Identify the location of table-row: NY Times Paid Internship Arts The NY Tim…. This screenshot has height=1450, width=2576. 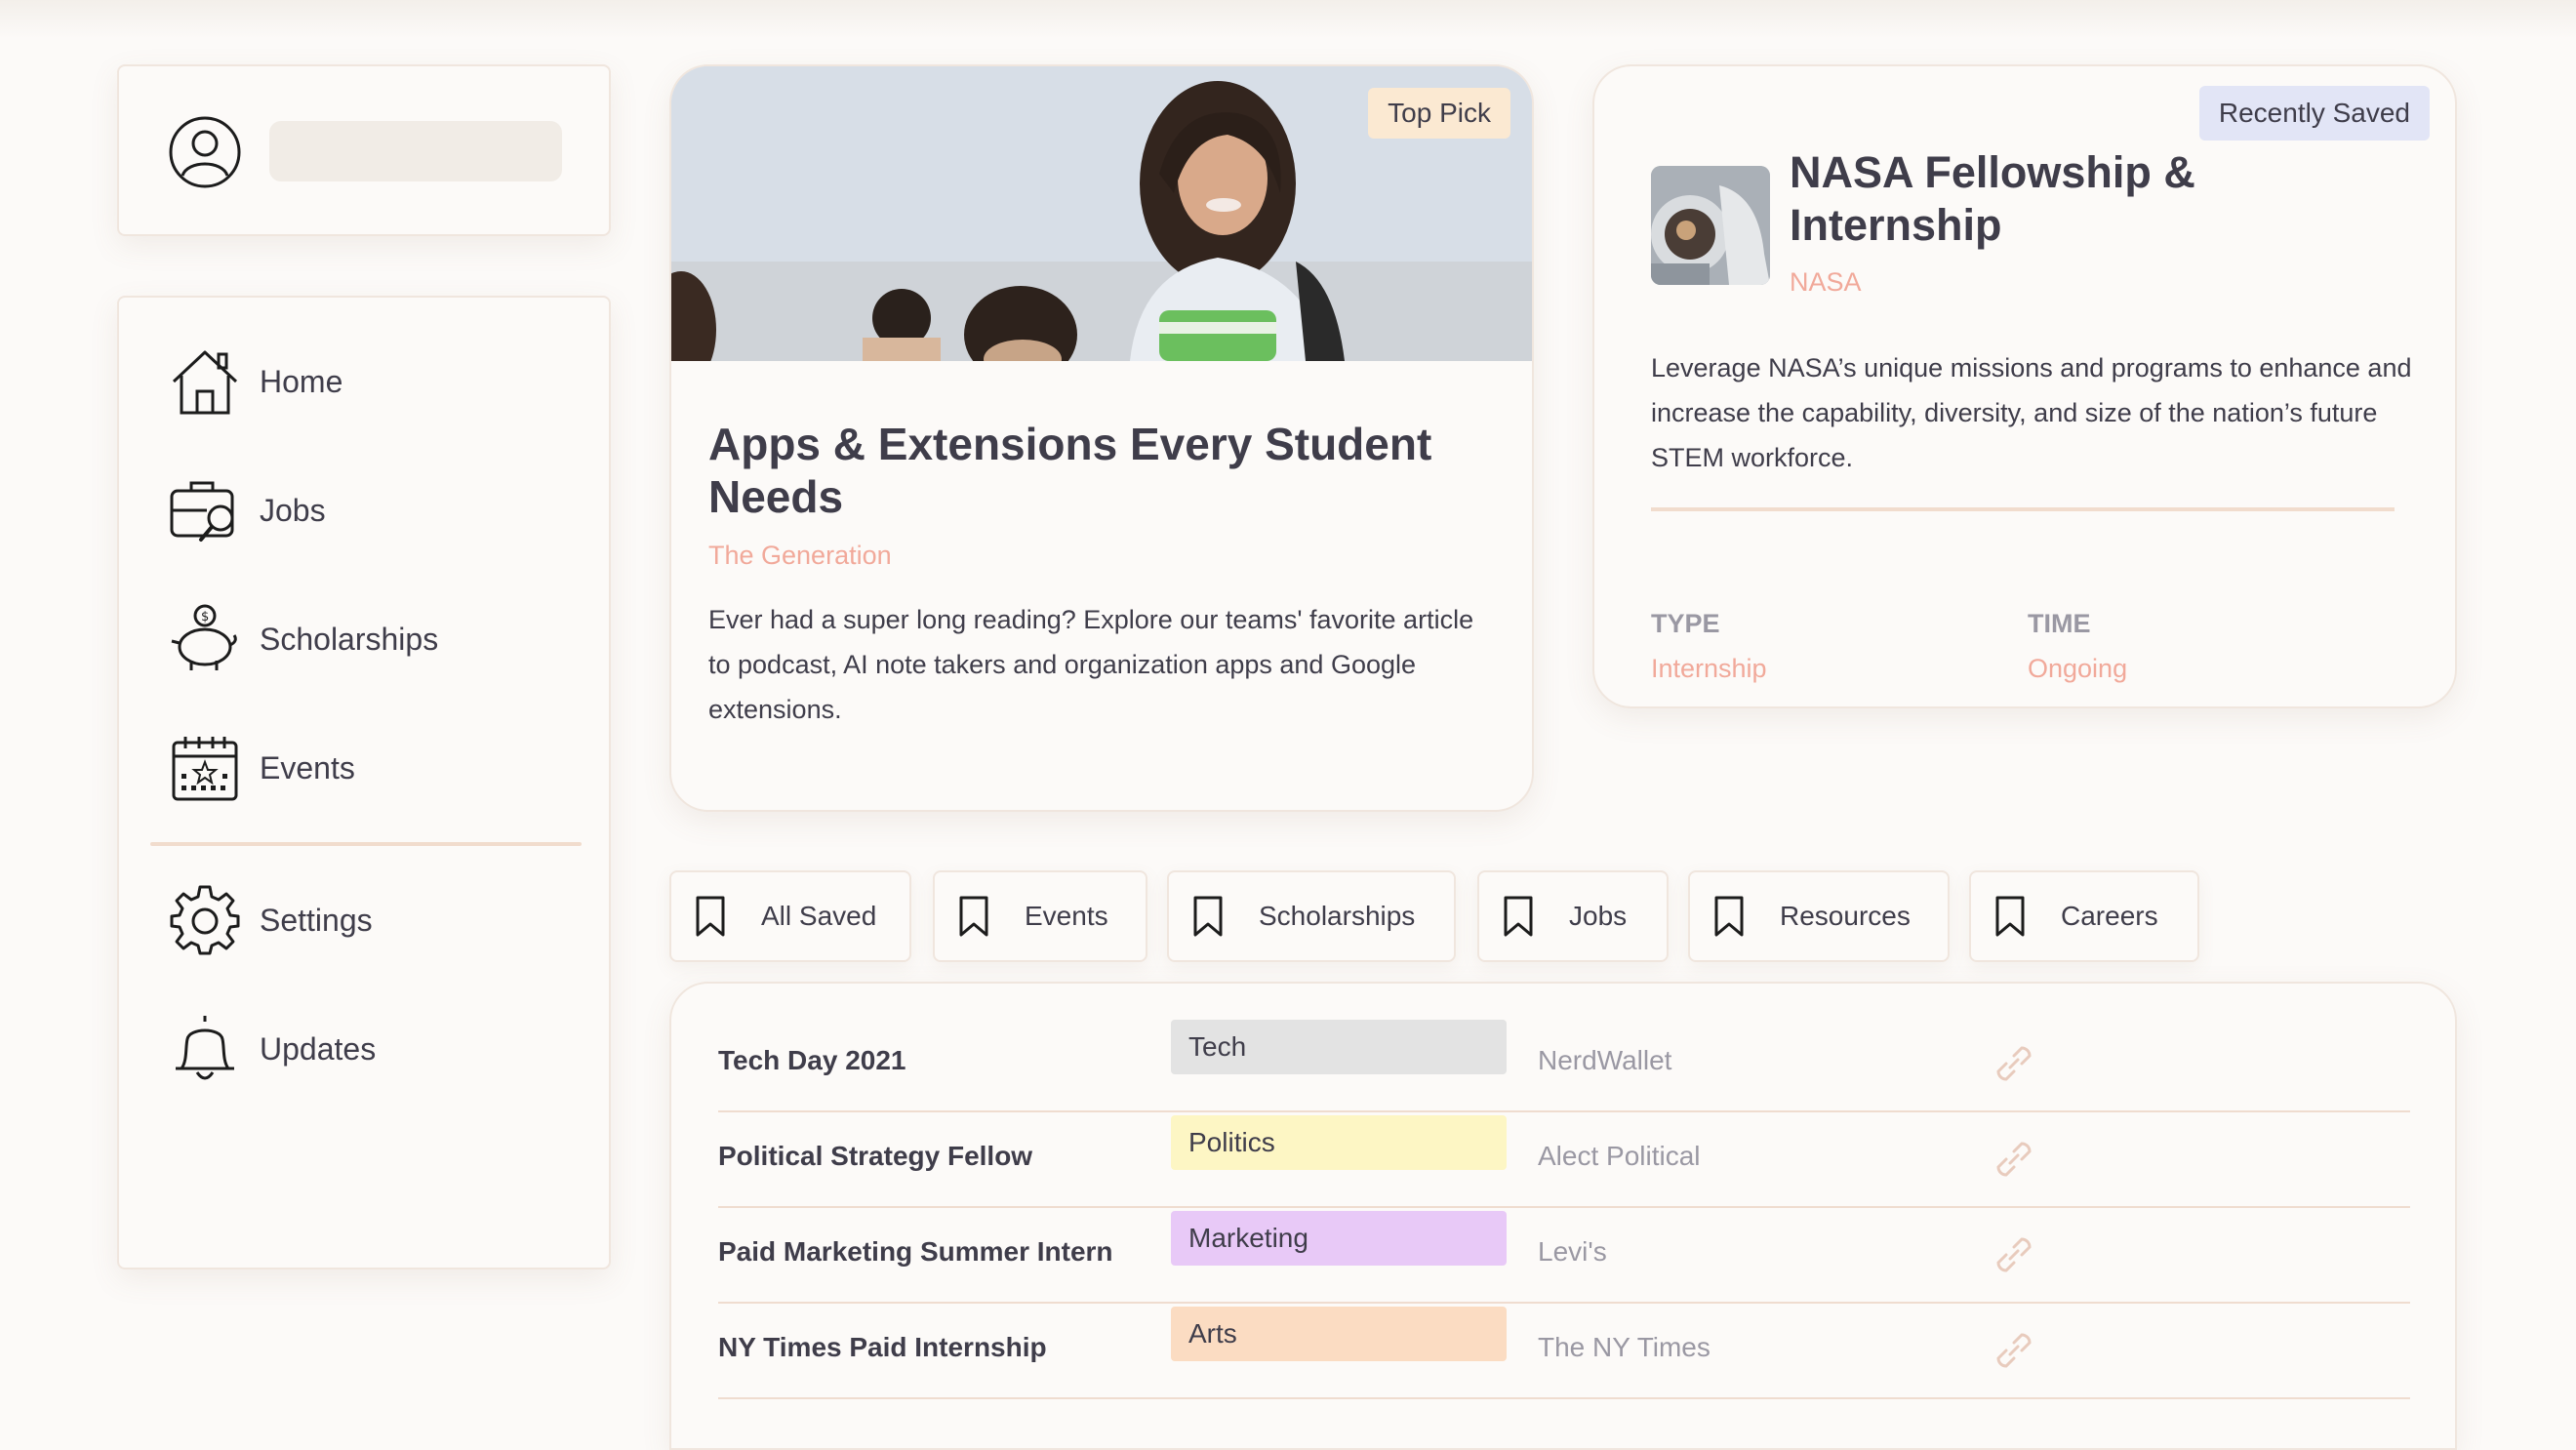
(1564, 1351).